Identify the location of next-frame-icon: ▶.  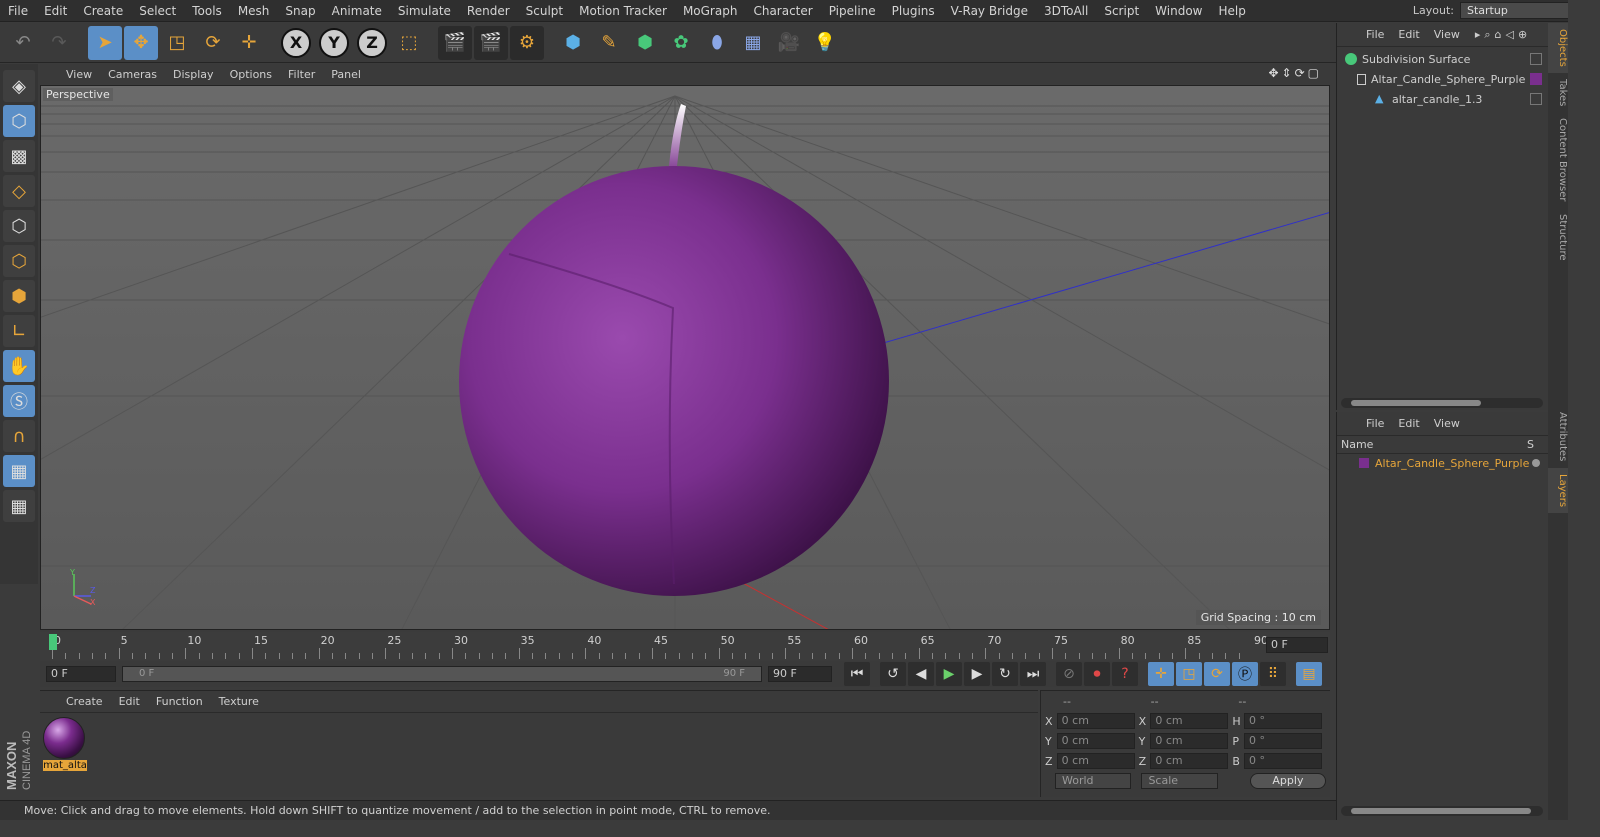
(977, 674).